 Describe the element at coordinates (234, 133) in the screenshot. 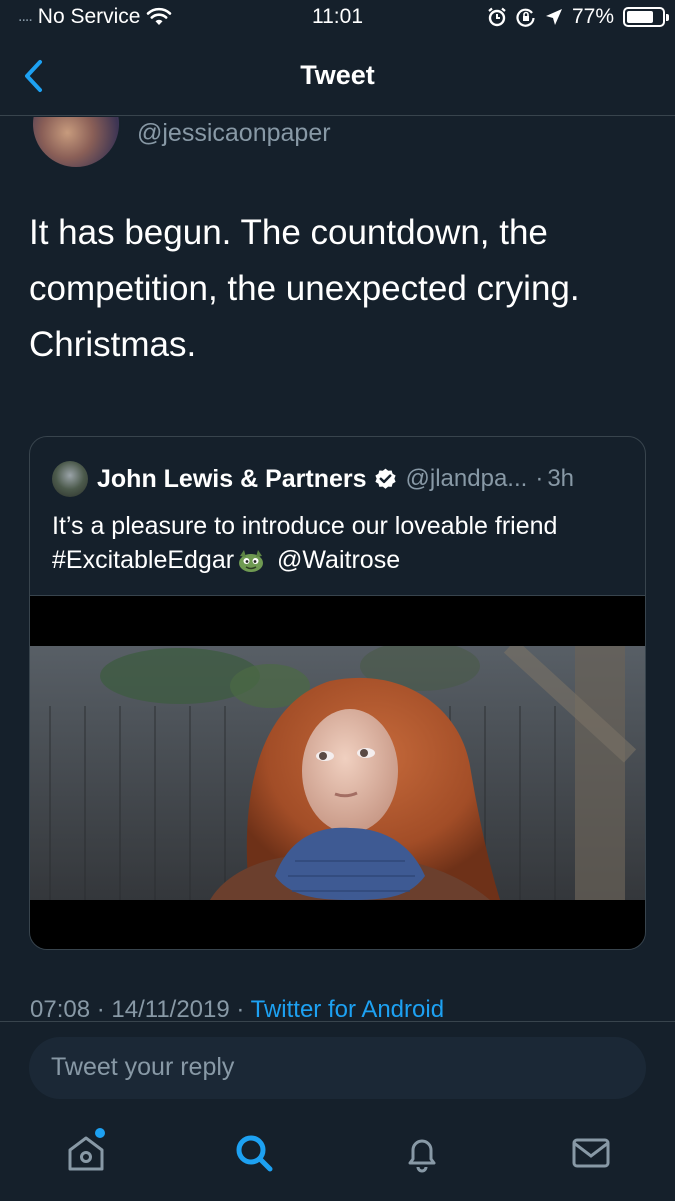

I see `author-handle: @jessicaonpaper` at that location.